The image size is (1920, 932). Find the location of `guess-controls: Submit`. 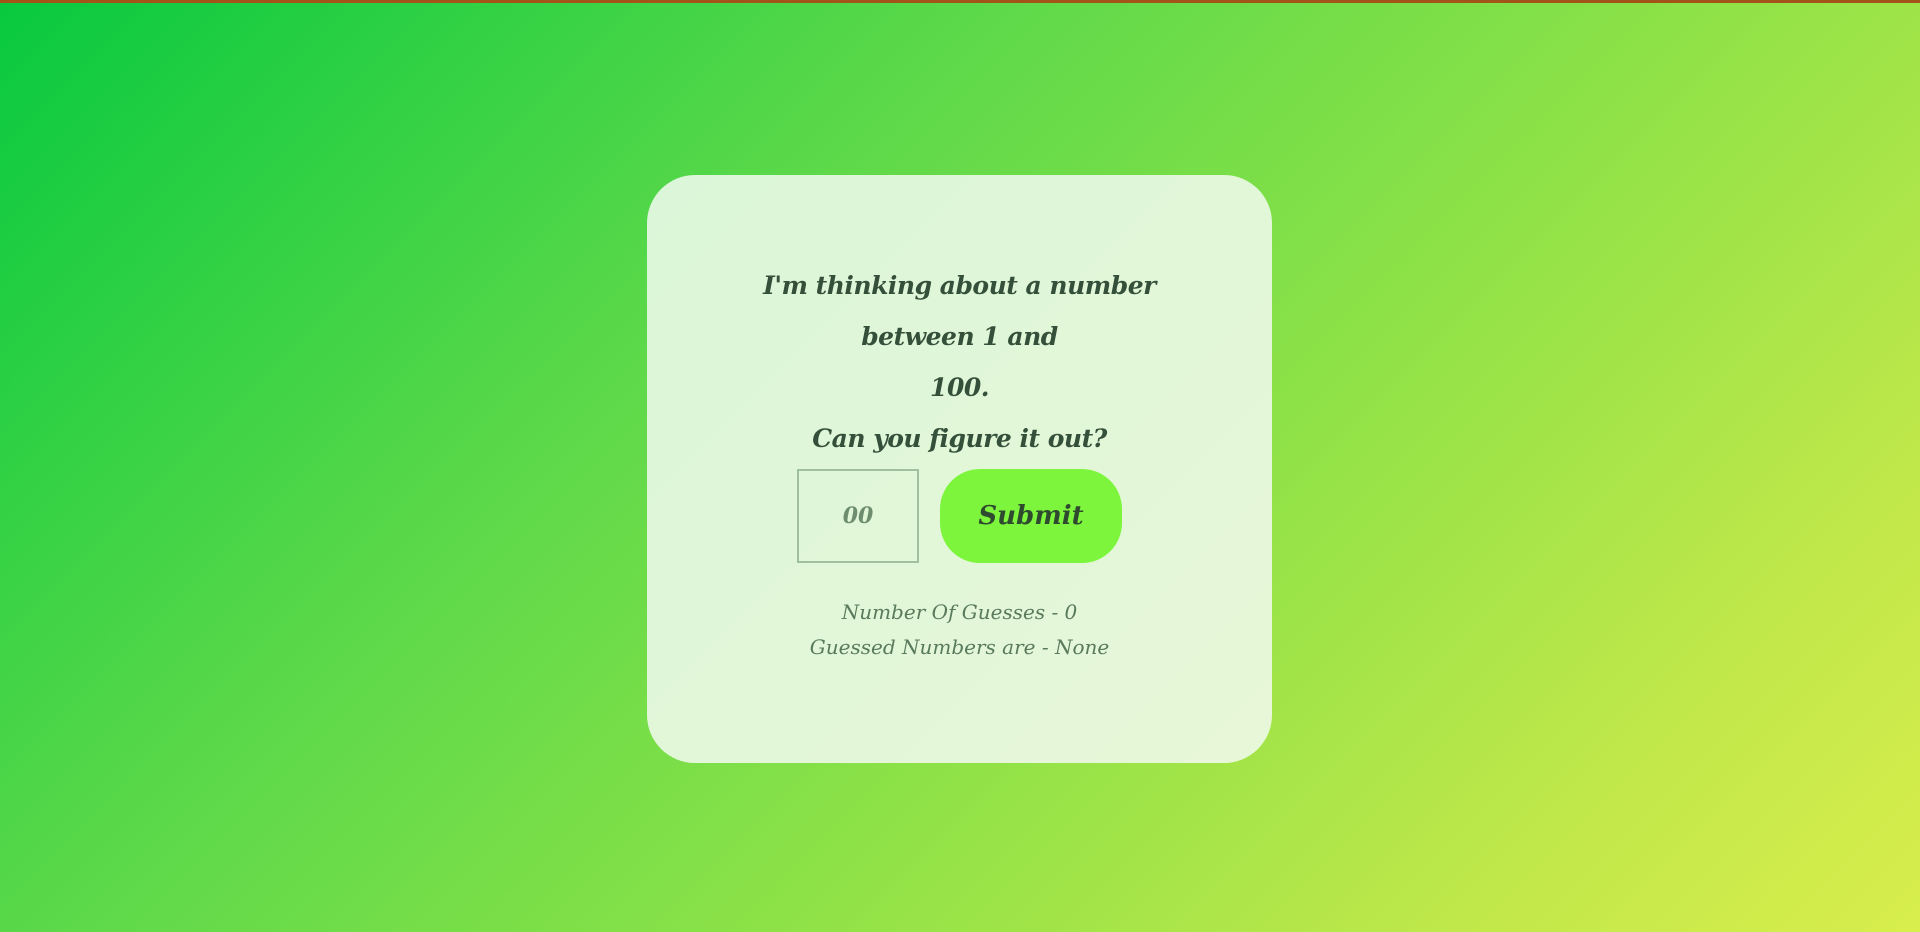

guess-controls: Submit is located at coordinates (959, 516).